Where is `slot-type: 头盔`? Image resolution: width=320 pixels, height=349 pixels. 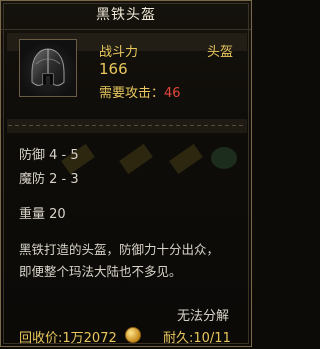 slot-type: 头盔 is located at coordinates (220, 52).